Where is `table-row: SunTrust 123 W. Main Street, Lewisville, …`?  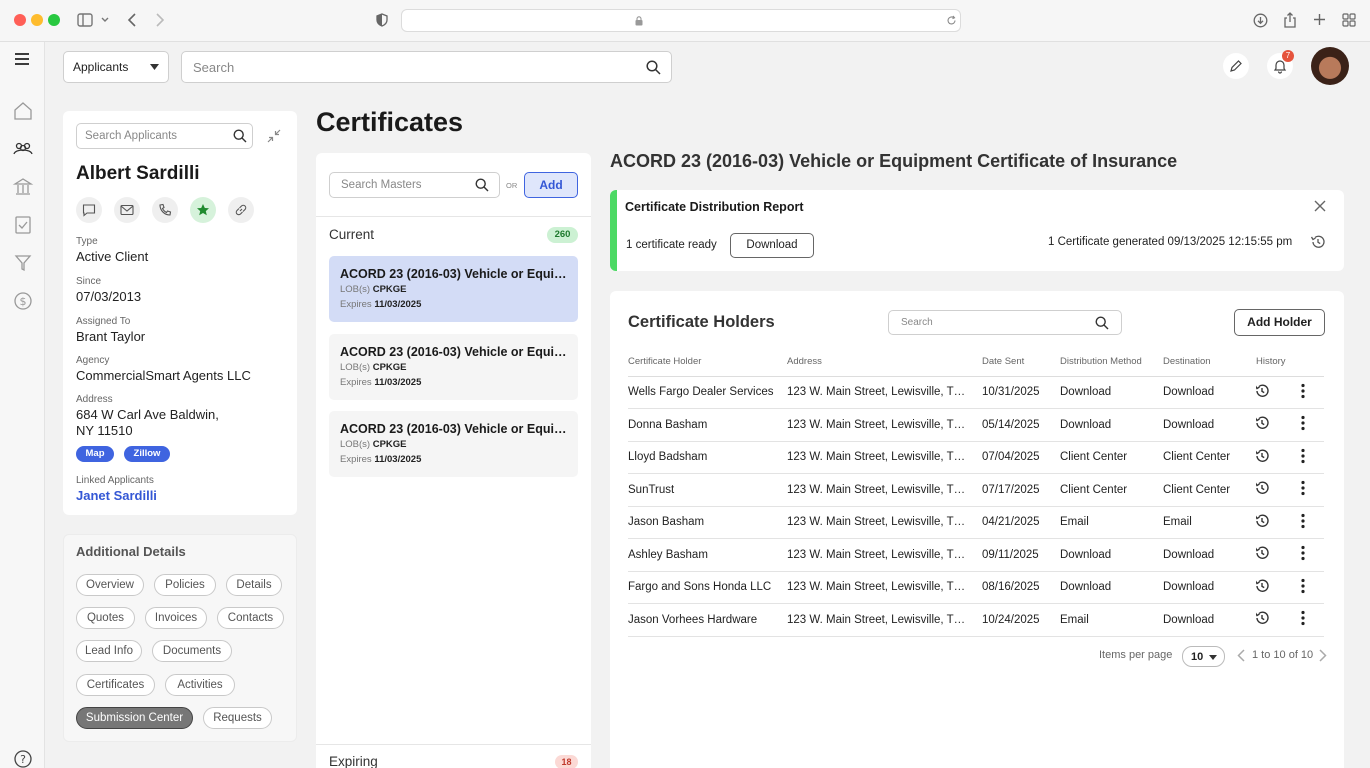 table-row: SunTrust 123 W. Main Street, Lewisville, … is located at coordinates (976, 490).